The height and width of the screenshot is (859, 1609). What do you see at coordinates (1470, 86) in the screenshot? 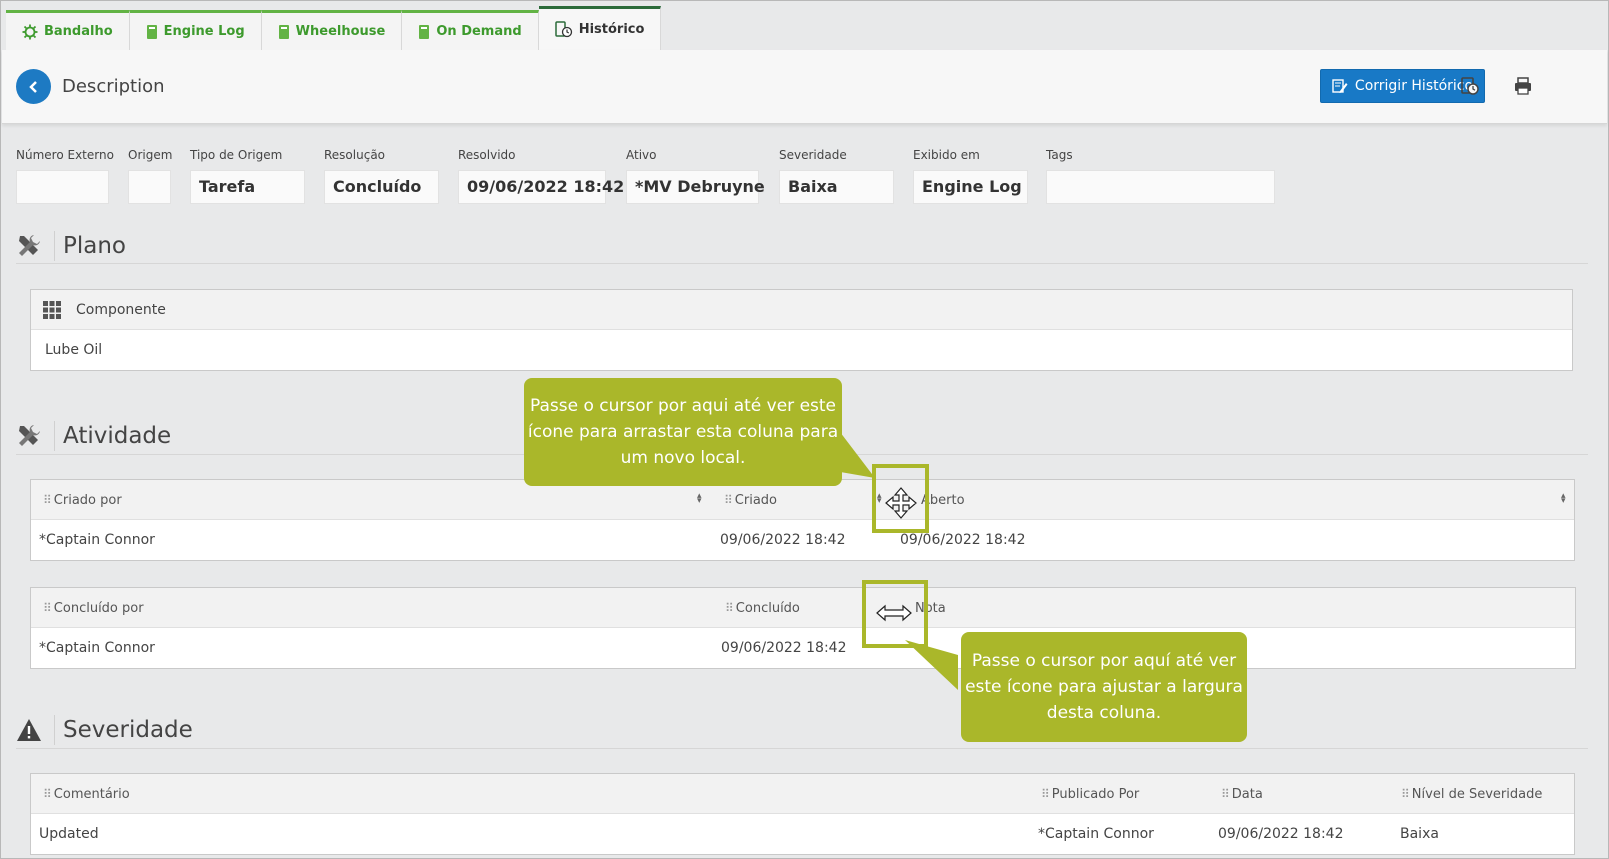
I see `history-icon` at bounding box center [1470, 86].